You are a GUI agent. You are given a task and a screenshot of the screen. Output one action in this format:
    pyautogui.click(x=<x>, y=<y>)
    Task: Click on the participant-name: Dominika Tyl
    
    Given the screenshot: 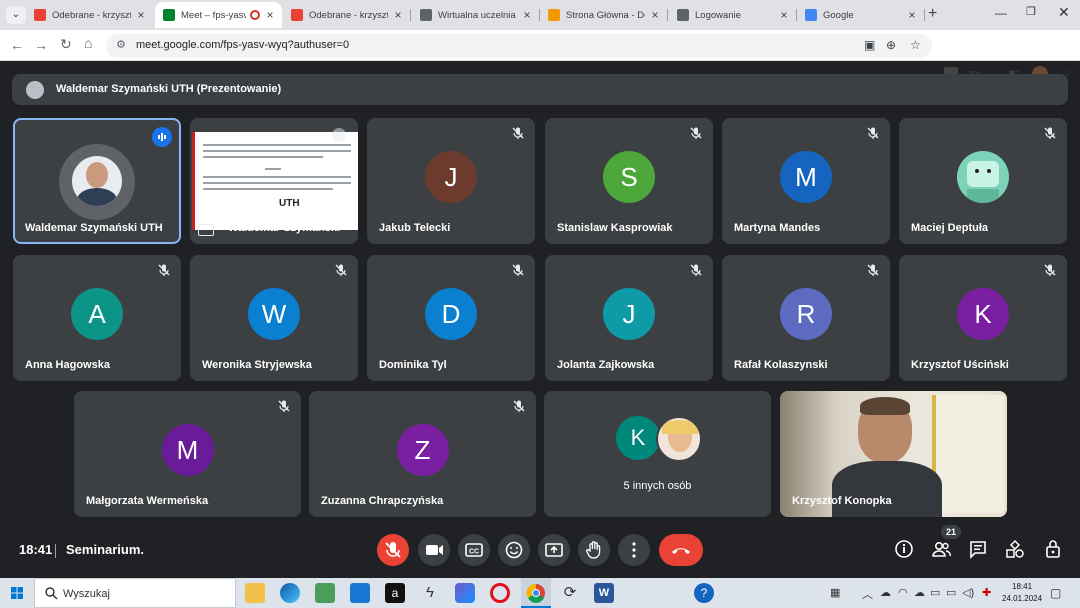 What is the action you would take?
    pyautogui.click(x=413, y=365)
    